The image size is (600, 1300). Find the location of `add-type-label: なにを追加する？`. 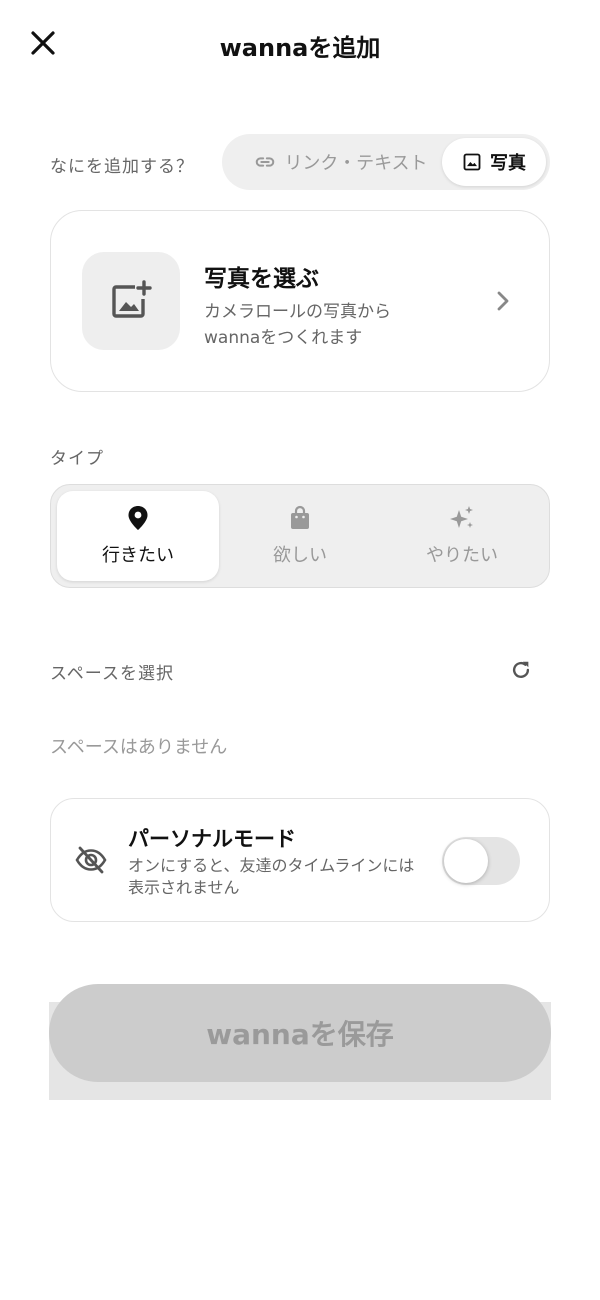

add-type-label: なにを追加する？ is located at coordinates (122, 167).